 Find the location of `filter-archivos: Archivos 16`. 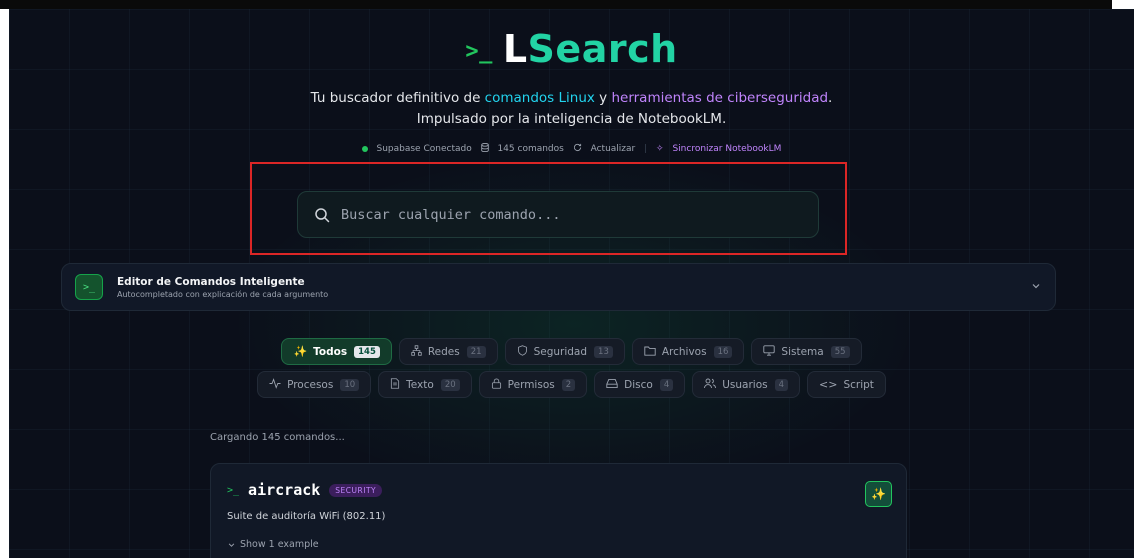

filter-archivos: Archivos 16 is located at coordinates (688, 351).